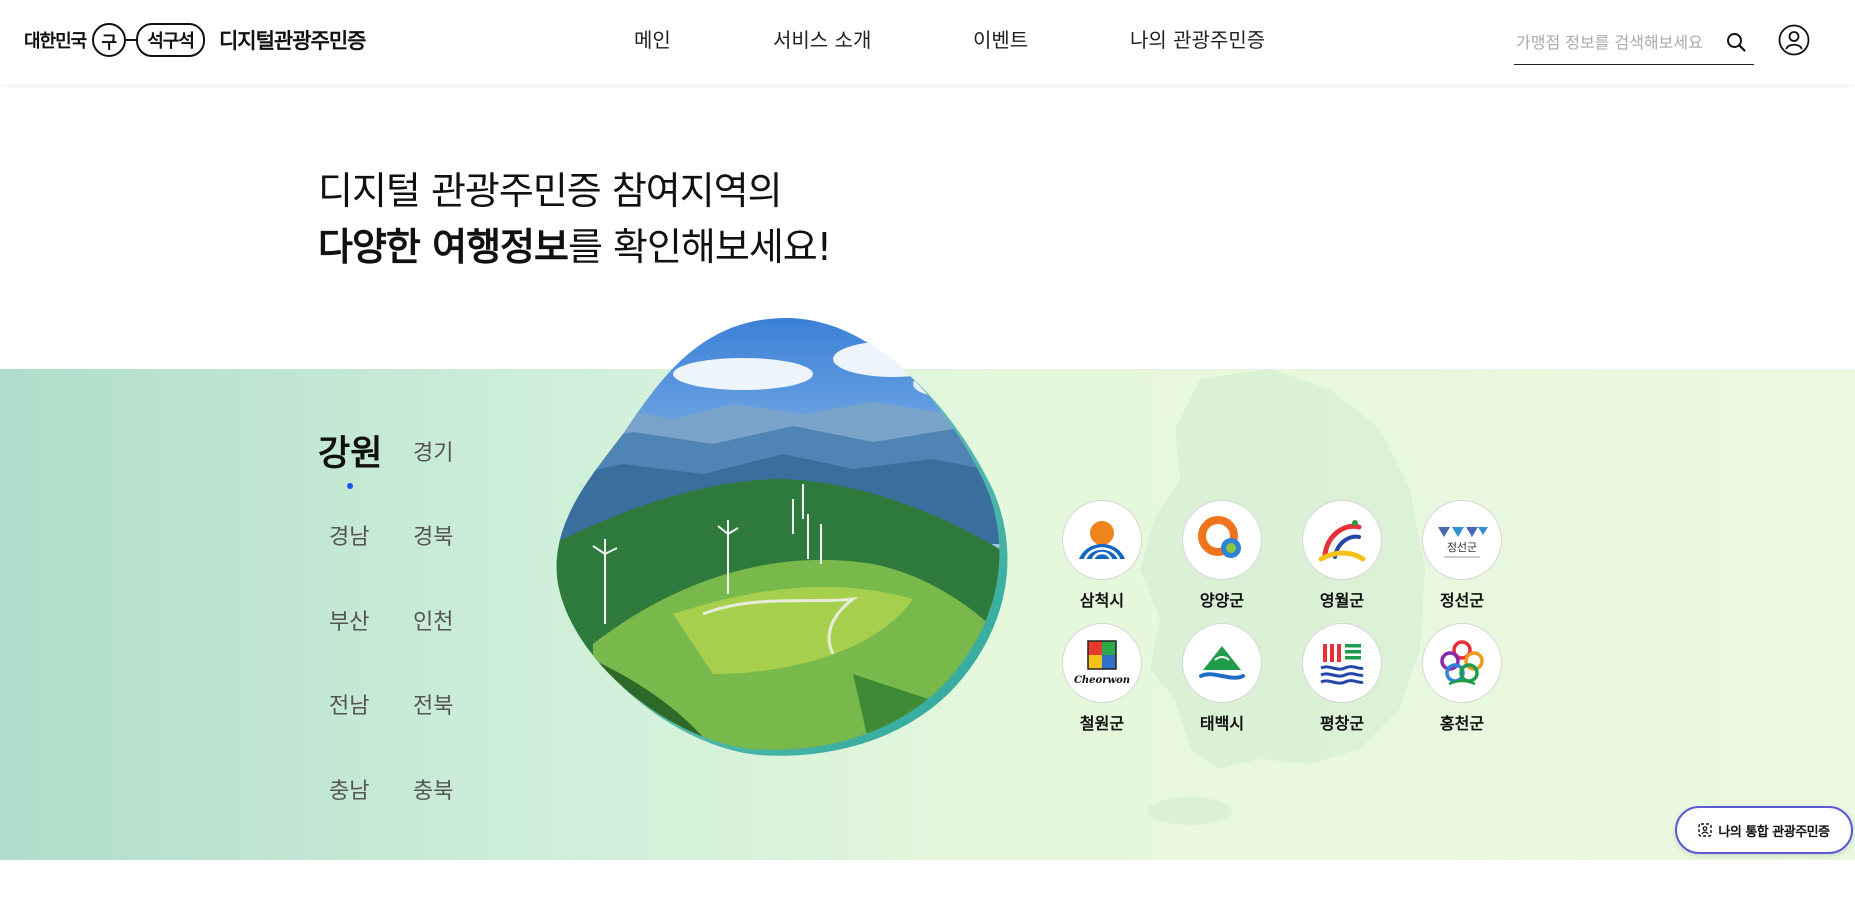 The height and width of the screenshot is (914, 1855). I want to click on pyeongchang-logo, so click(1342, 663).